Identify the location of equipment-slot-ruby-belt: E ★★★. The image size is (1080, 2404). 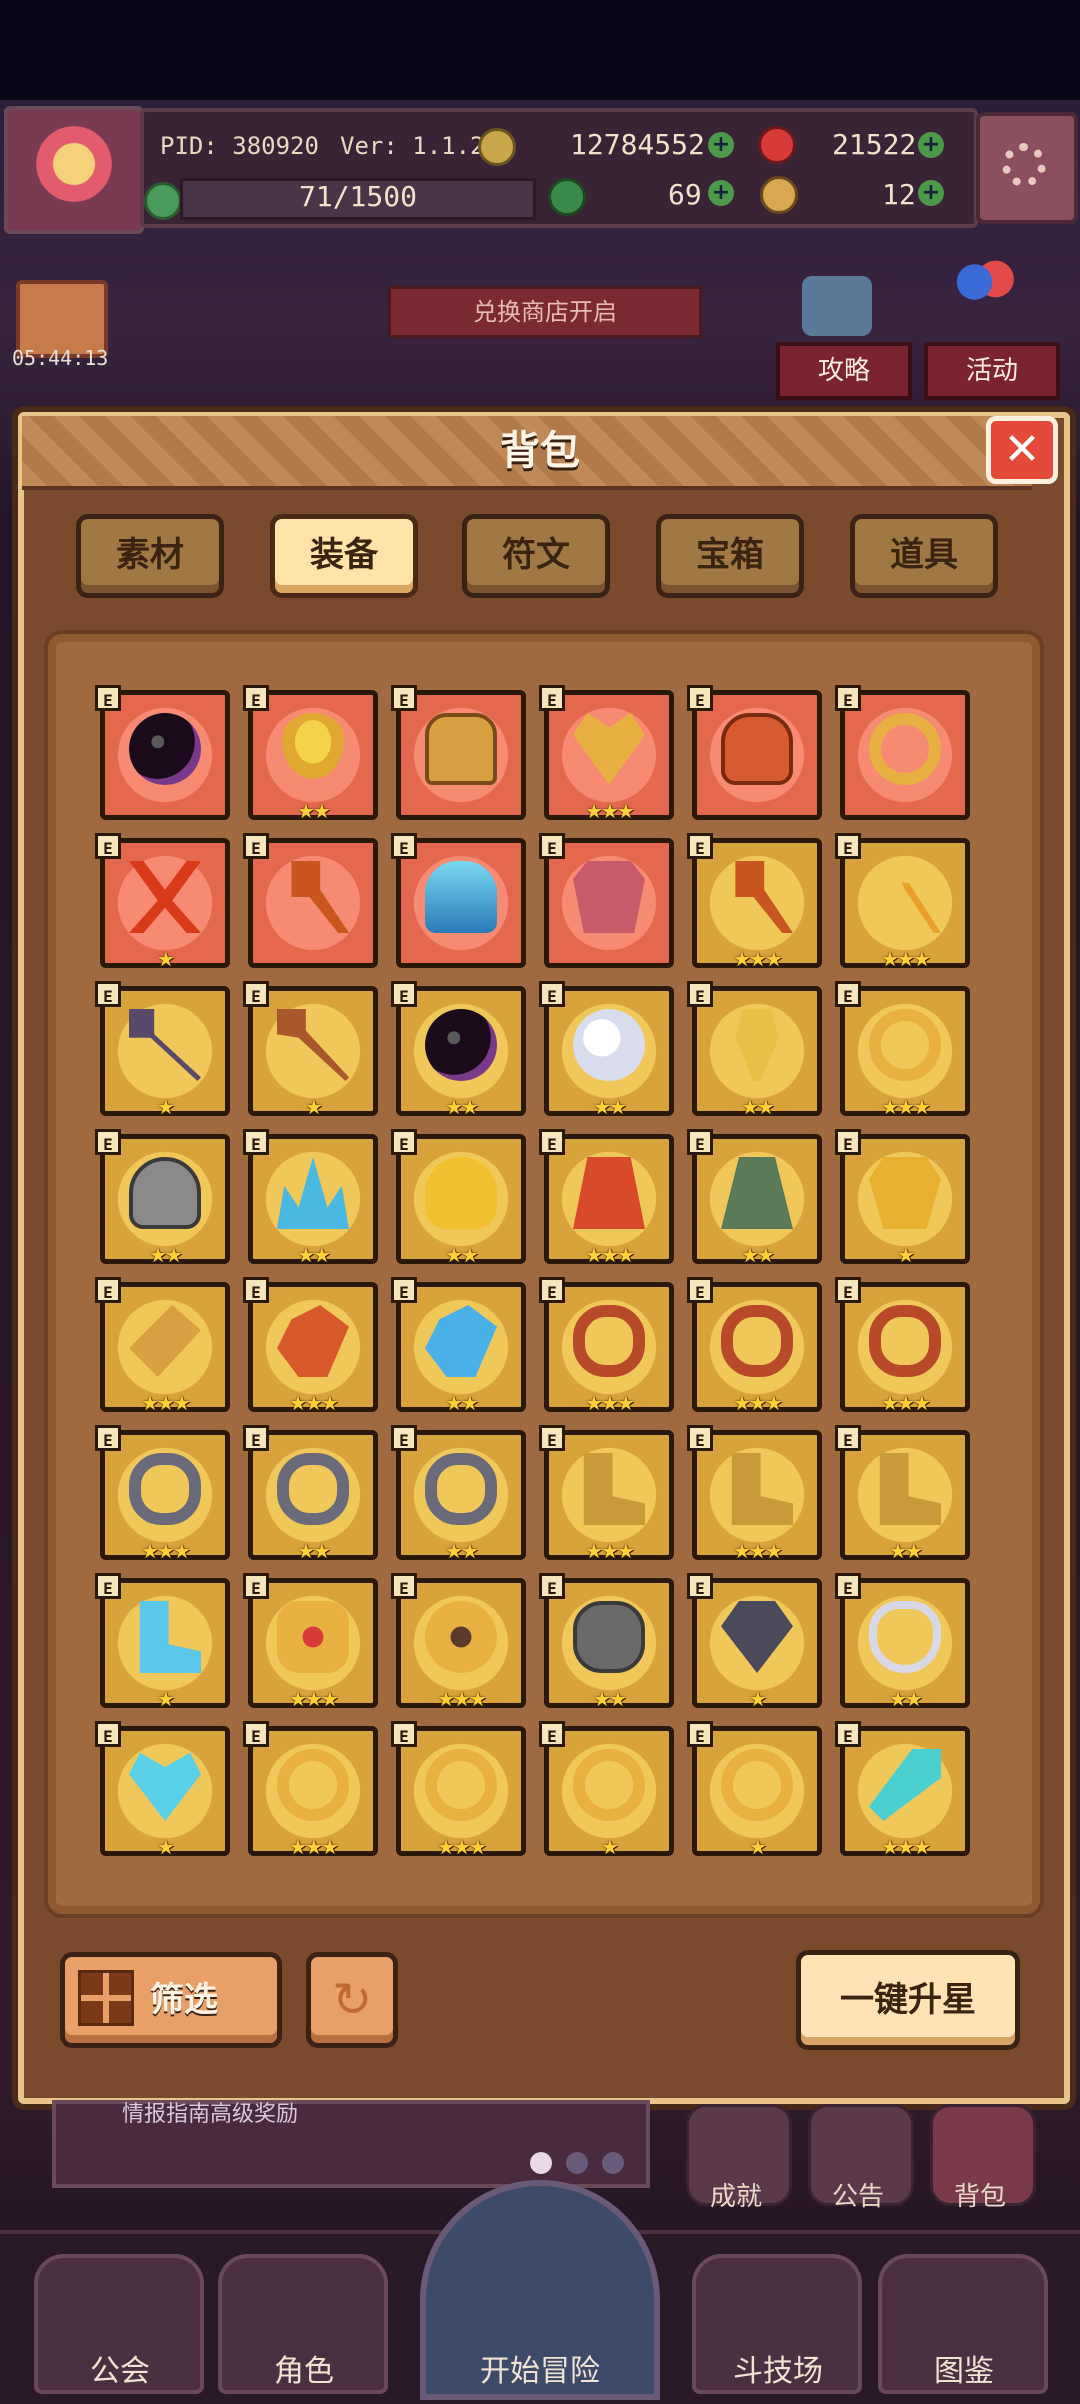
(902, 1346).